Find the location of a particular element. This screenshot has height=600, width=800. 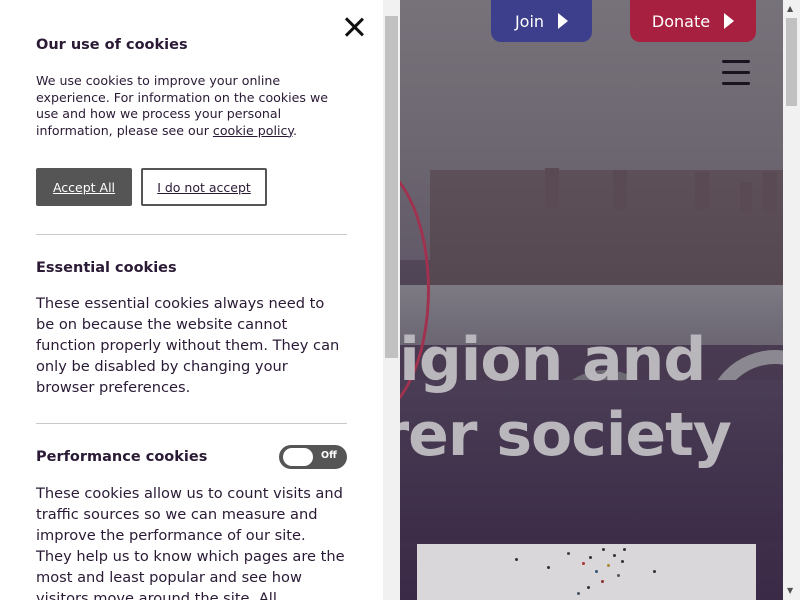

cookie-intro-end: . is located at coordinates (295, 130).